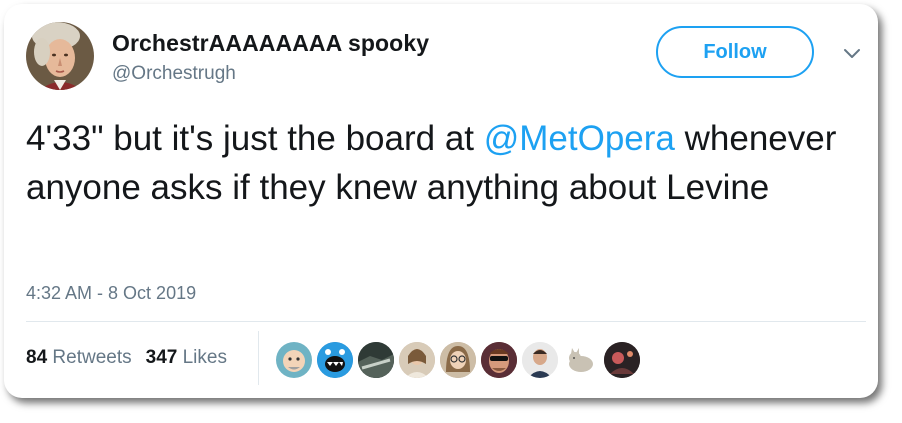 Image resolution: width=902 pixels, height=423 pixels. I want to click on retweets-stat: 84 Retweets, so click(79, 357).